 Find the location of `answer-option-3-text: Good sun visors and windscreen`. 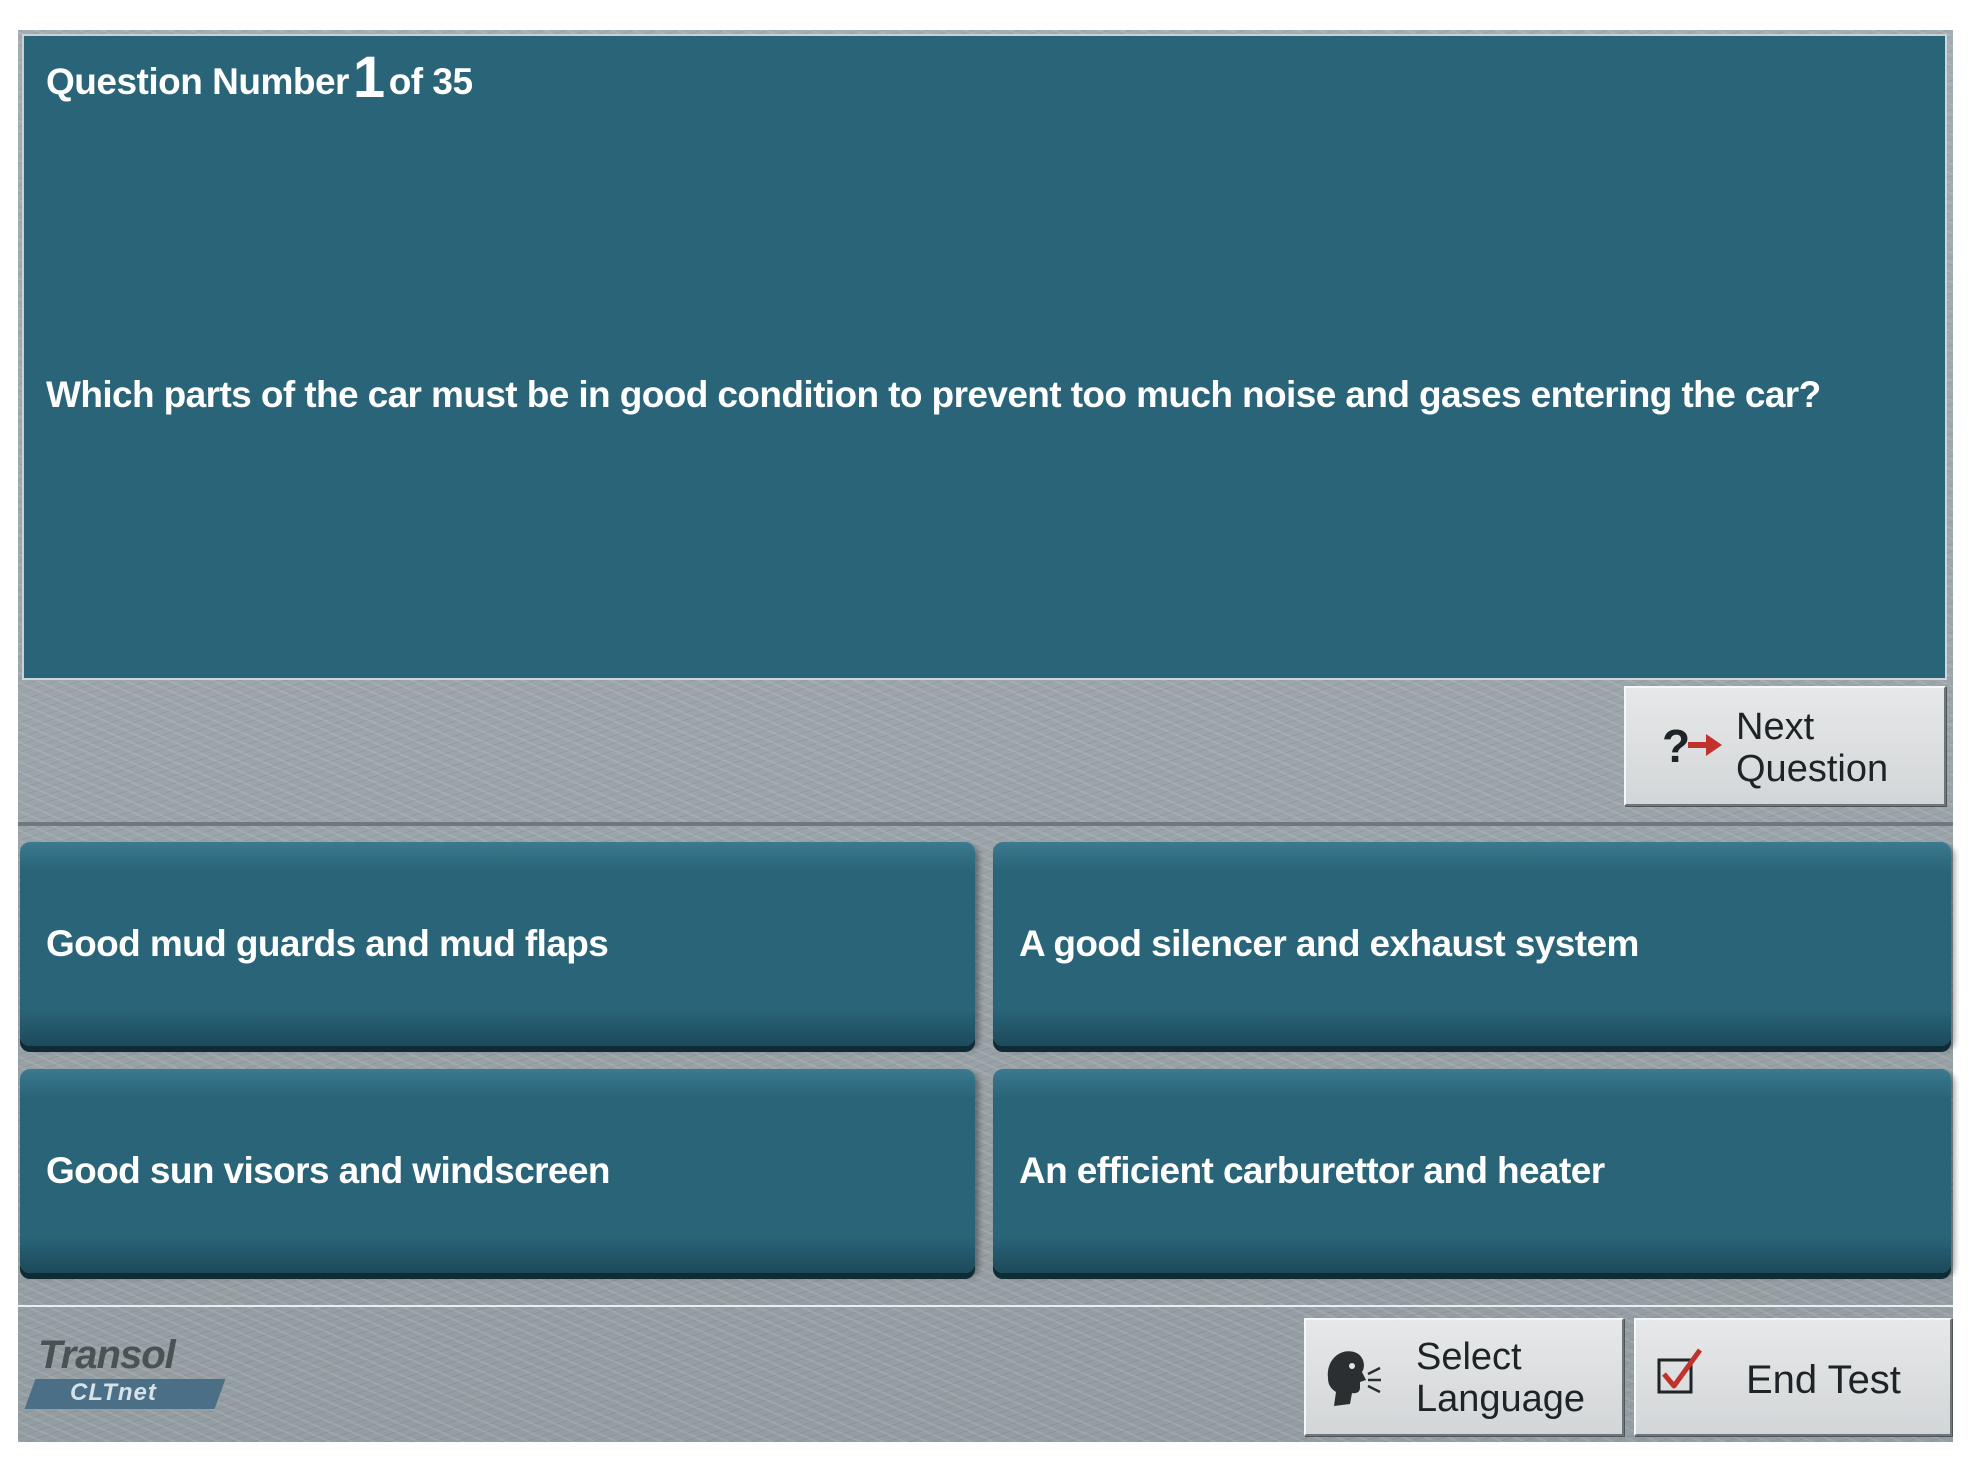

answer-option-3-text: Good sun visors and windscreen is located at coordinates (328, 1170).